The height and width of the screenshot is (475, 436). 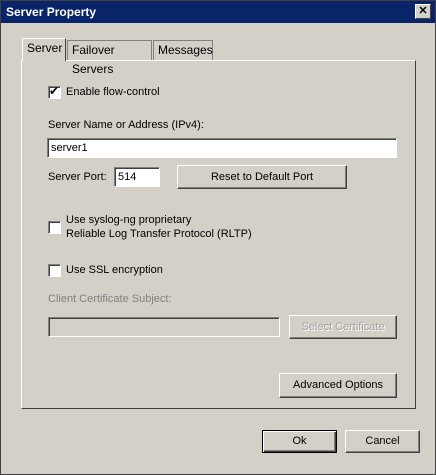 I want to click on advanced-options-button: Advanced Options, so click(x=338, y=385).